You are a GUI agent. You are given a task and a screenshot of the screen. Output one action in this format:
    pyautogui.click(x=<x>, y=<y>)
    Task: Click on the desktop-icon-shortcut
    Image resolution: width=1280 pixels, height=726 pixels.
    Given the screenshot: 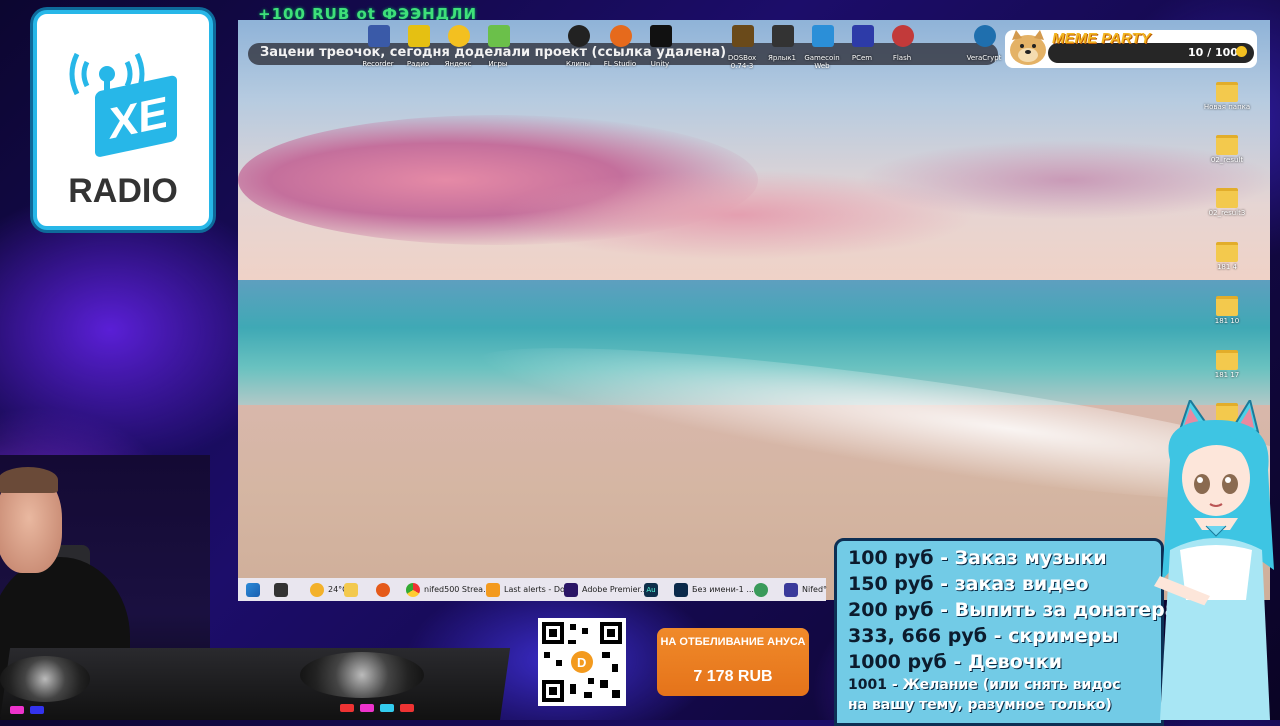 What is the action you would take?
    pyautogui.click(x=783, y=36)
    